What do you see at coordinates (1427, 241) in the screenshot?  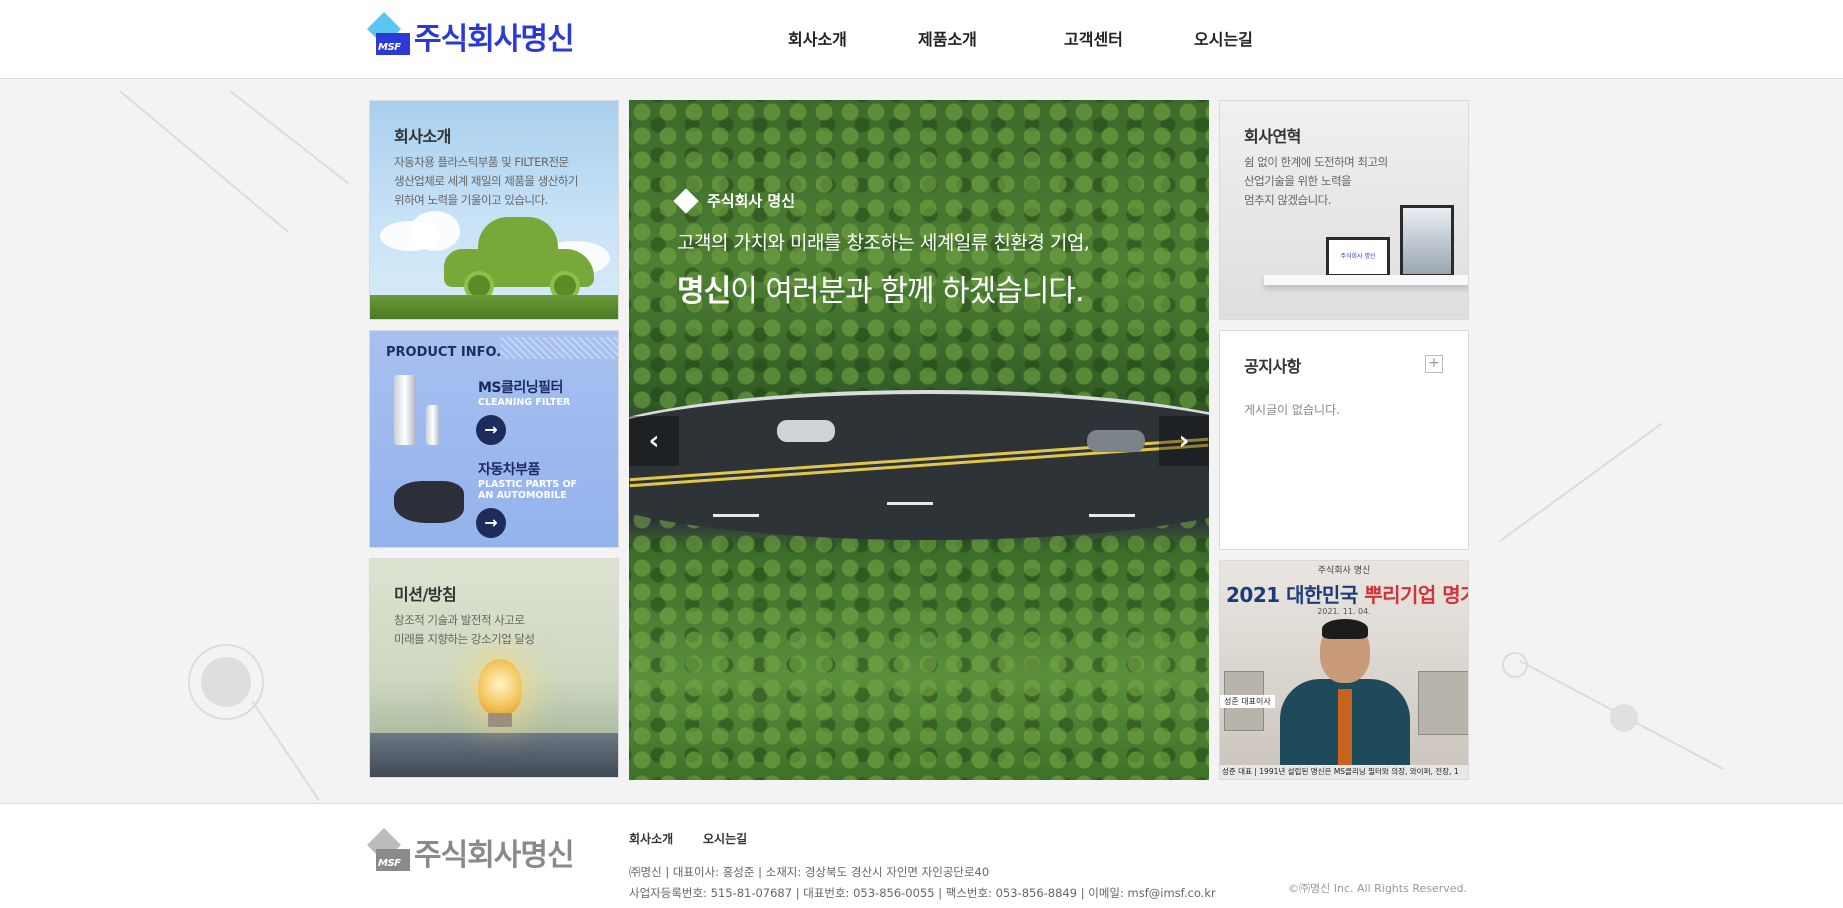 I see `picture-frame-image` at bounding box center [1427, 241].